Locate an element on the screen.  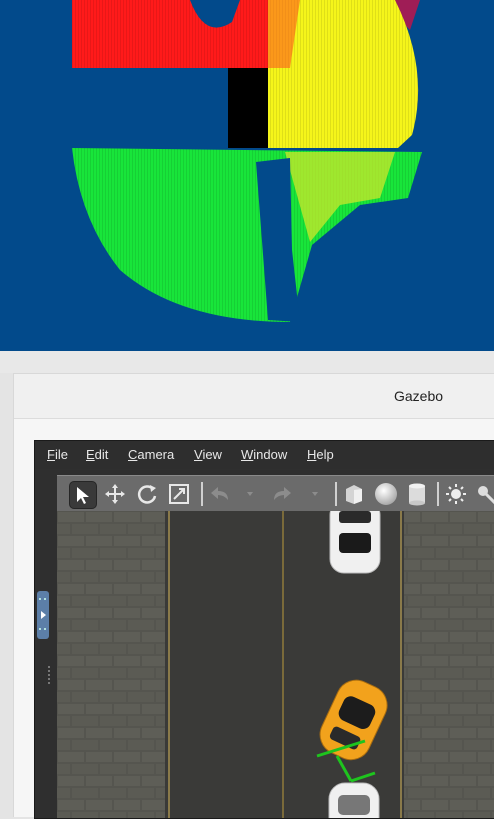
redo-icon is located at coordinates (282, 494).